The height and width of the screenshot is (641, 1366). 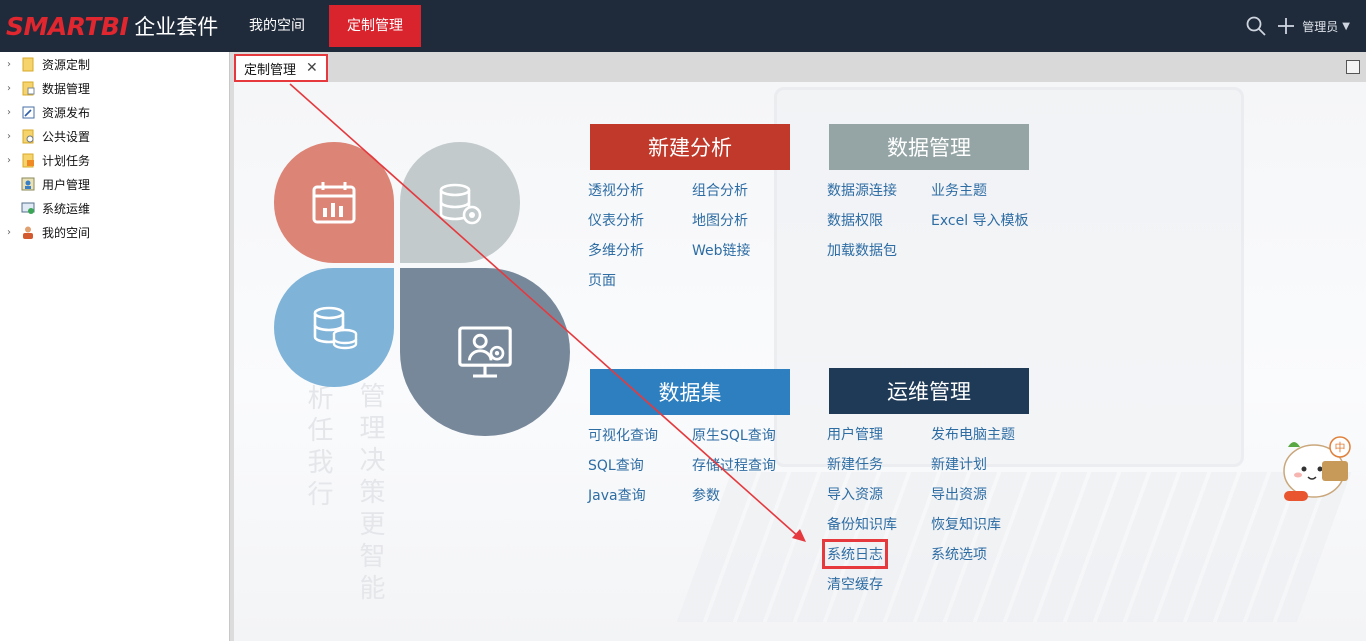 What do you see at coordinates (959, 554) in the screenshot?
I see `link-system-options: 系统选项` at bounding box center [959, 554].